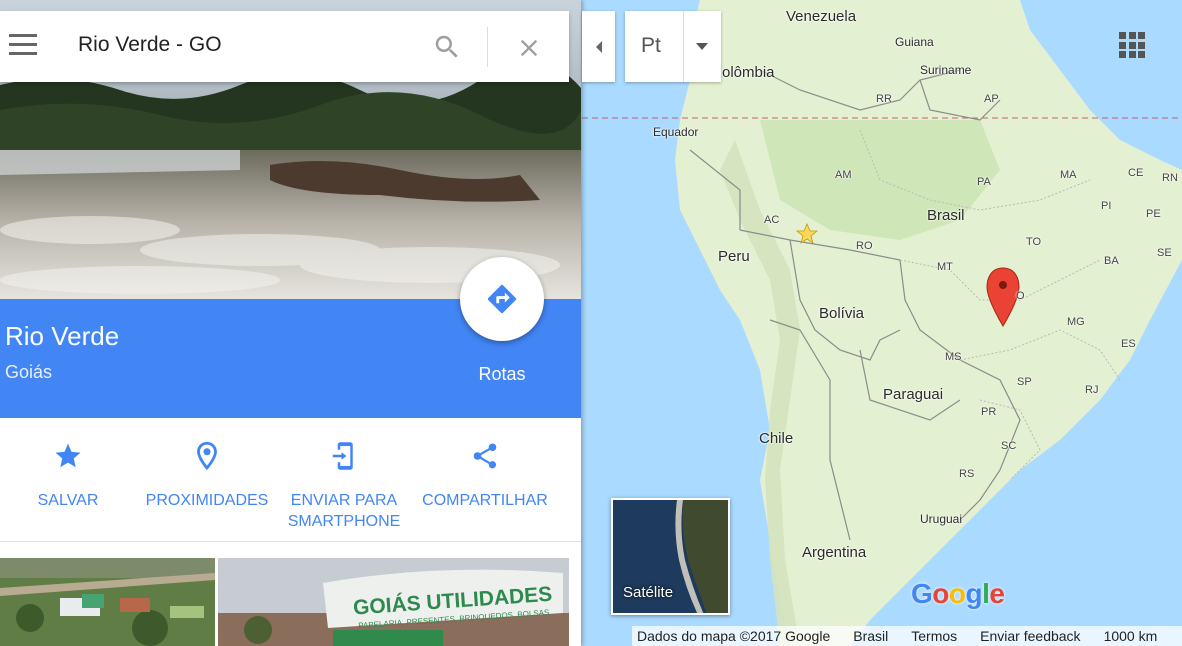 This screenshot has width=1182, height=646. I want to click on label-paraguai: Paraguai, so click(913, 394).